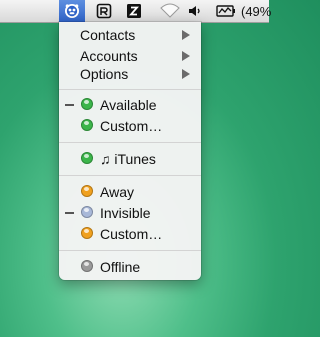  What do you see at coordinates (170, 11) in the screenshot?
I see `wifi-icon` at bounding box center [170, 11].